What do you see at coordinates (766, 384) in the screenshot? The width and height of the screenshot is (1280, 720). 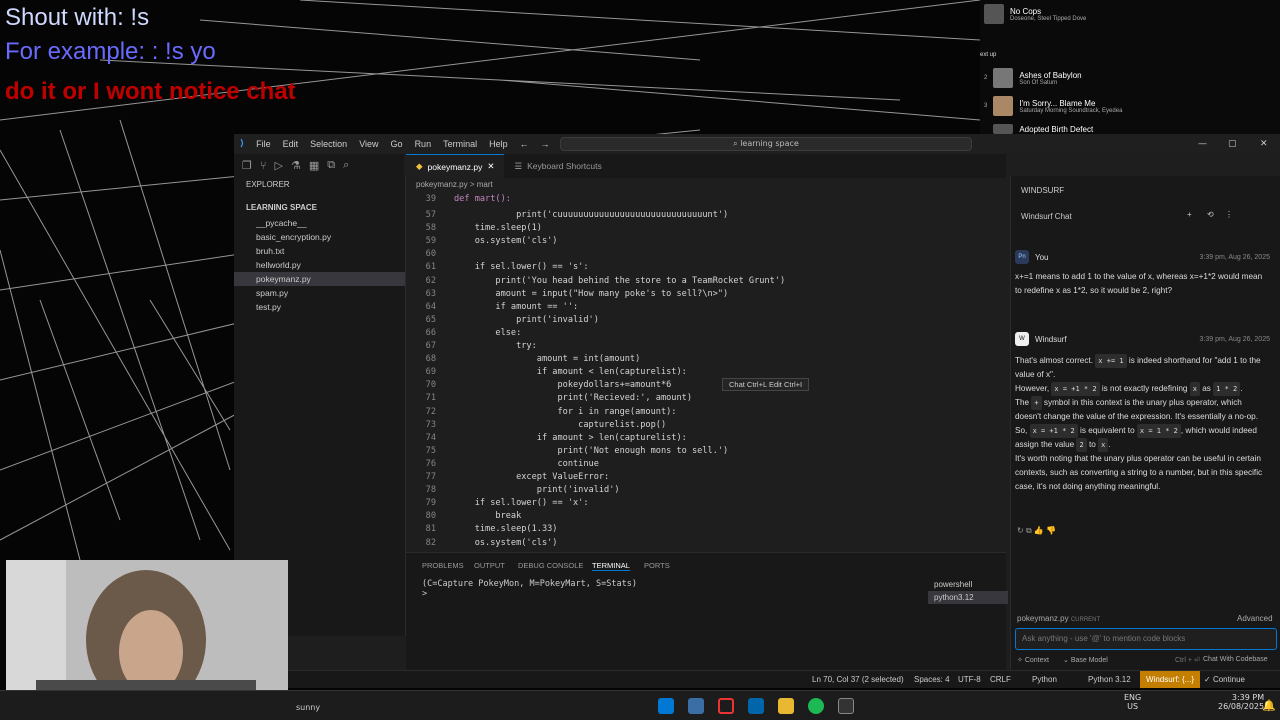 I see `inline-chat-hint: Chat Ctrl+L Edit Ctrl+I` at bounding box center [766, 384].